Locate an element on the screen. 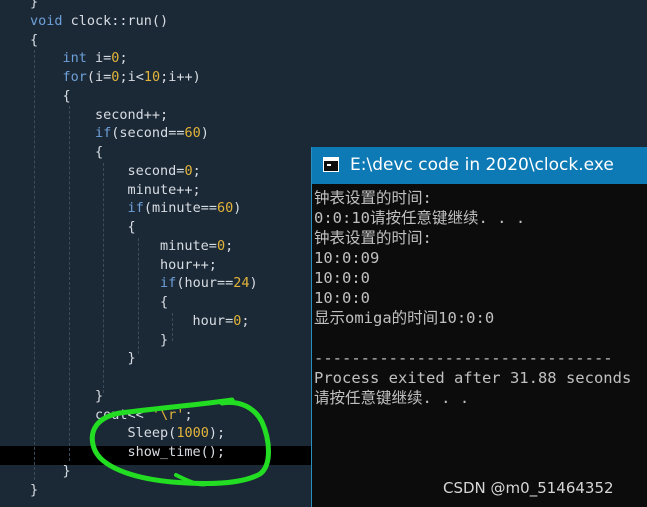 The image size is (647, 507). green-annotation-circle is located at coordinates (180, 442).